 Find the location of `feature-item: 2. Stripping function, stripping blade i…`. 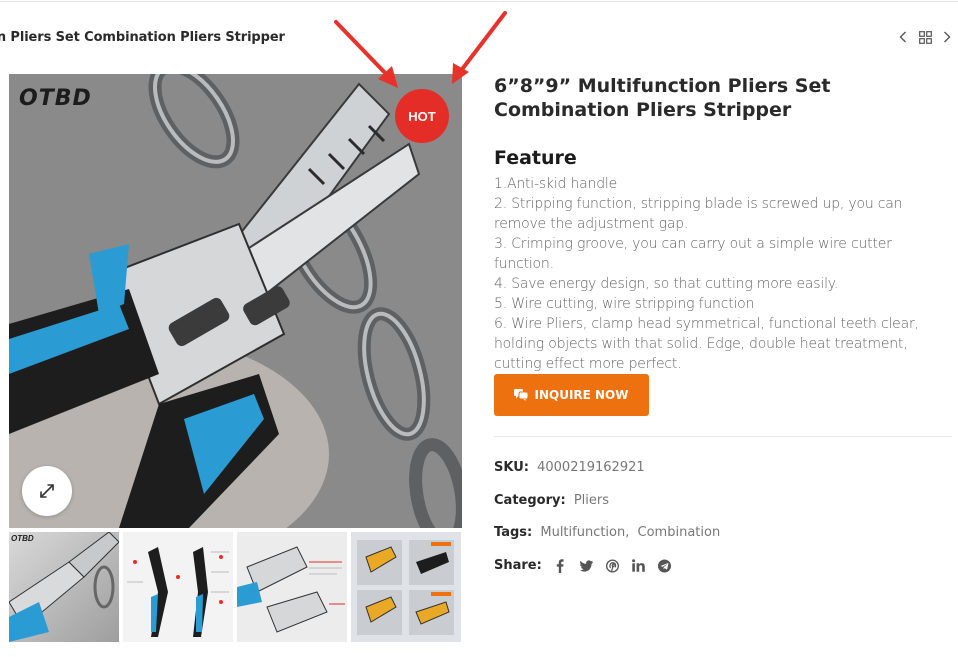

feature-item: 2. Stripping function, stripping blade i… is located at coordinates (698, 214).